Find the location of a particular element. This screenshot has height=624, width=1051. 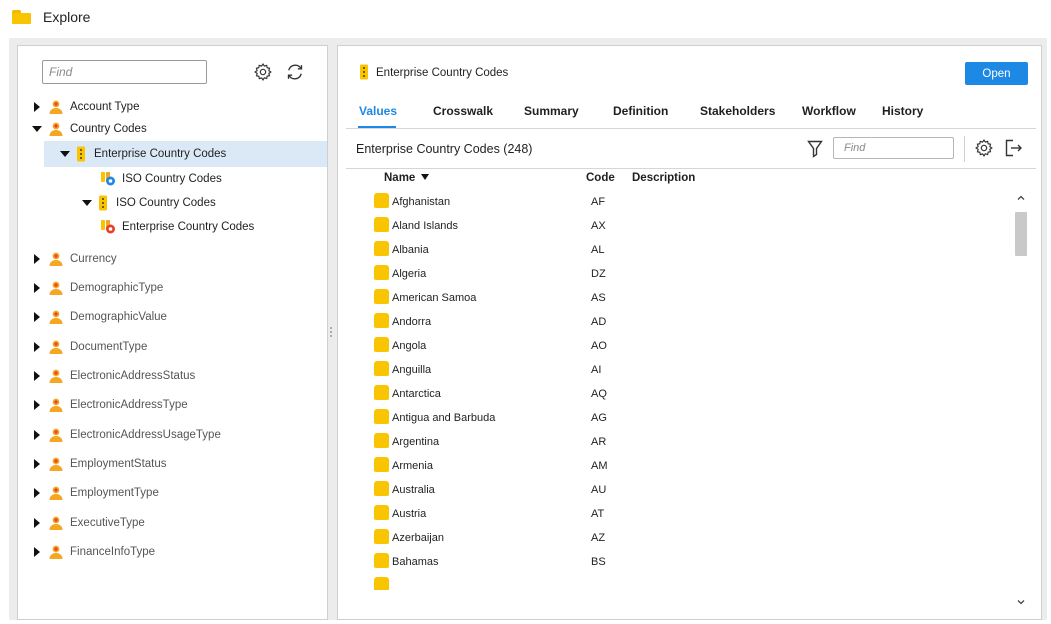

grid-toolbar: Enterprise Country Codes (248) is located at coordinates (689, 150).